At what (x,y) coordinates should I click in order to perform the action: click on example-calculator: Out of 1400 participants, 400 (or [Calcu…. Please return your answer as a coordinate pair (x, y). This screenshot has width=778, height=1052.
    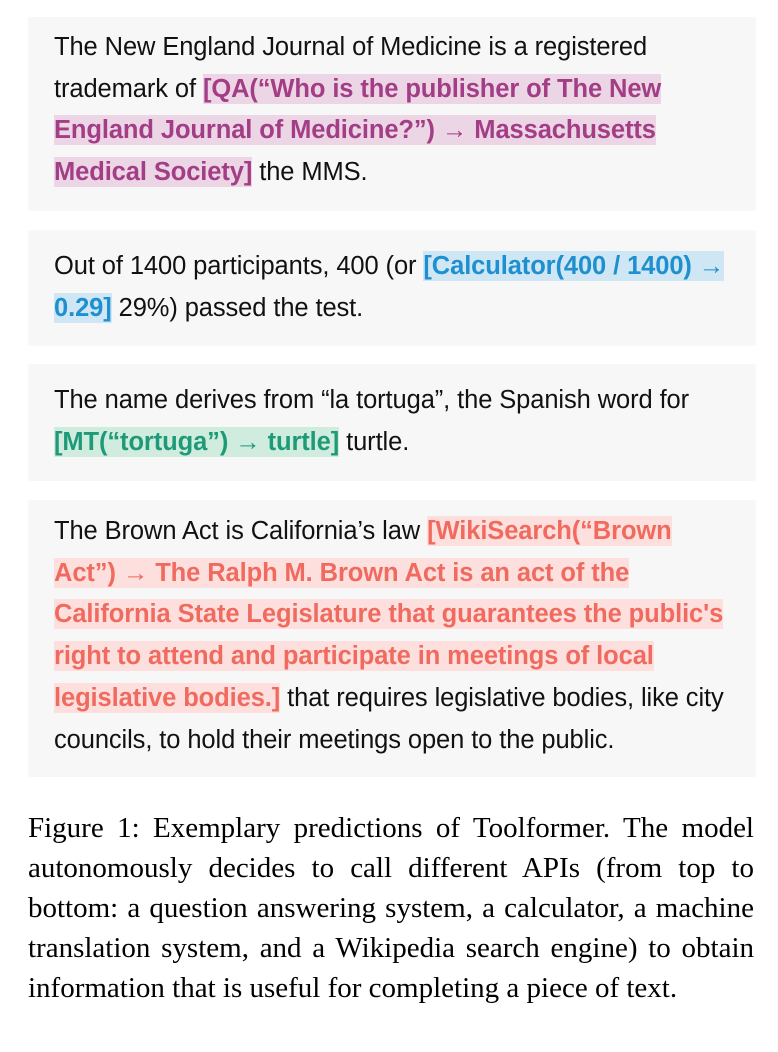
    Looking at the image, I should click on (392, 288).